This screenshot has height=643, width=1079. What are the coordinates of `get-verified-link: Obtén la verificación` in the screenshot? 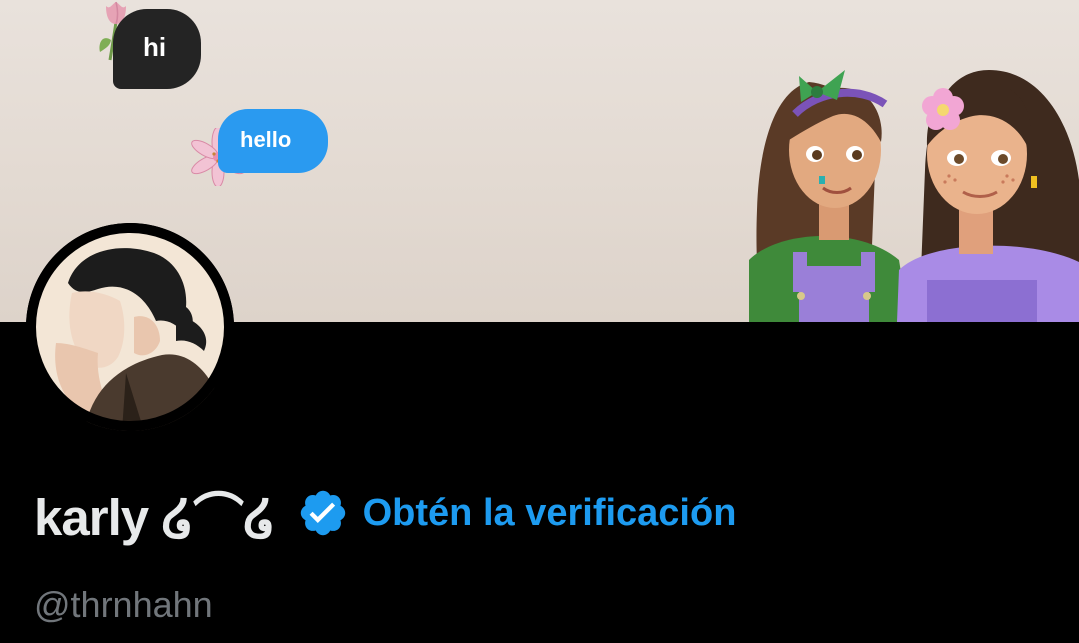 It's located at (550, 513).